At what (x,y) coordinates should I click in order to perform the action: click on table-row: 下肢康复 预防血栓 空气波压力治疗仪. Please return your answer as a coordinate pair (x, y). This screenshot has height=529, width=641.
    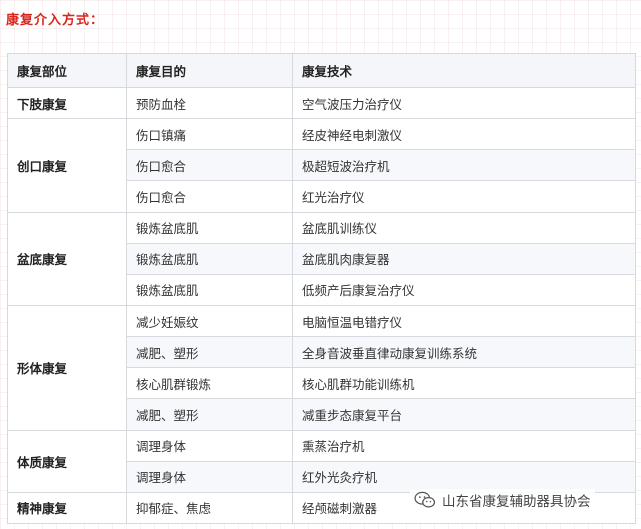
    Looking at the image, I should click on (321, 103).